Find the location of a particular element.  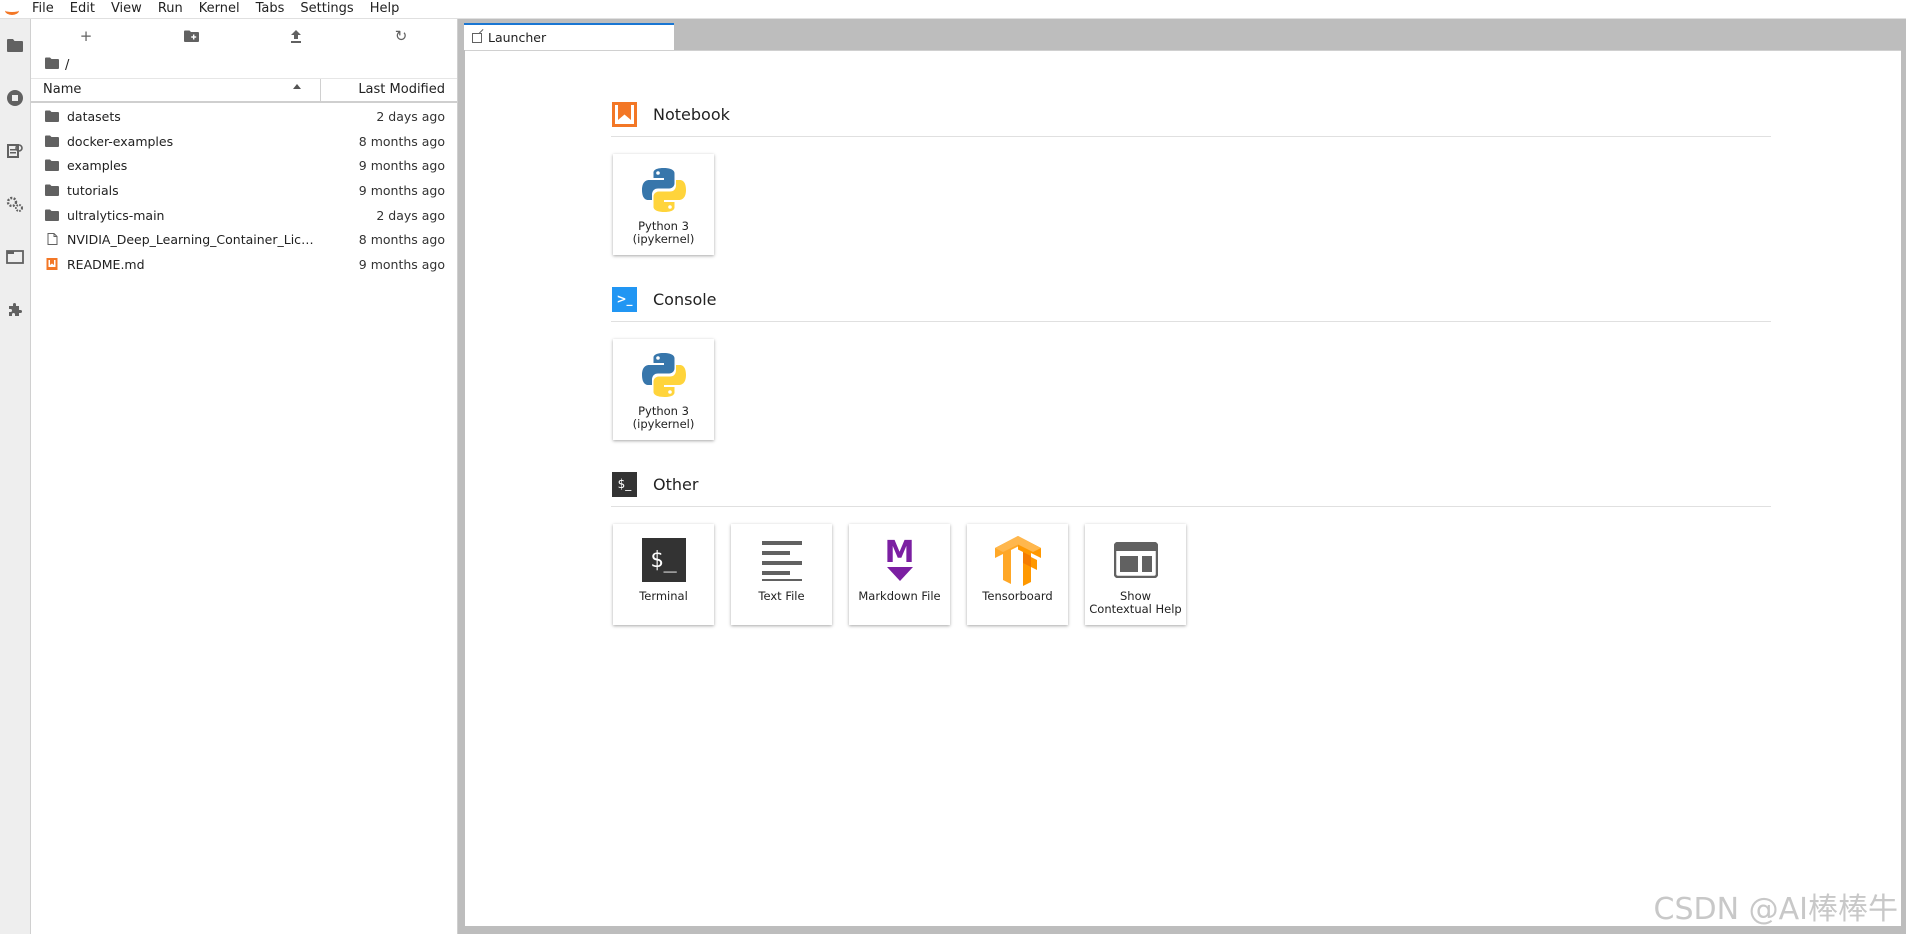

terminal-section-icon: $_ is located at coordinates (624, 484).